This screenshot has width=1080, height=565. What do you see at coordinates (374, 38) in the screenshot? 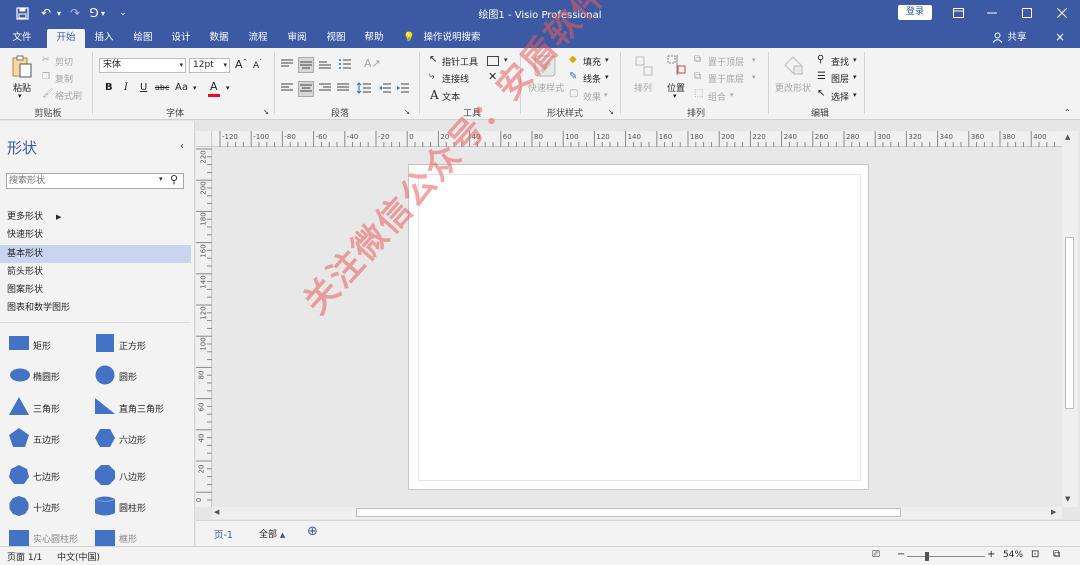
I see `tab-help: 帮助` at bounding box center [374, 38].